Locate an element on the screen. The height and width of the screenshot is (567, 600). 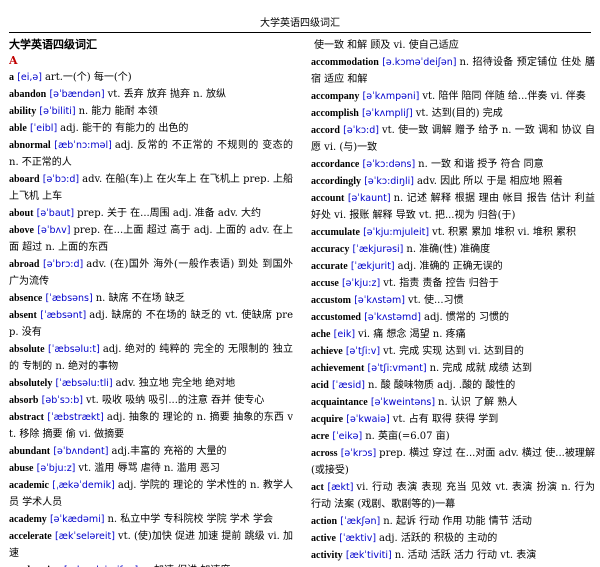
vocab-entry: achievement [əˈtʃi:vmənt] n. 完成 成就 成绩 达到 is located at coordinates (453, 368).